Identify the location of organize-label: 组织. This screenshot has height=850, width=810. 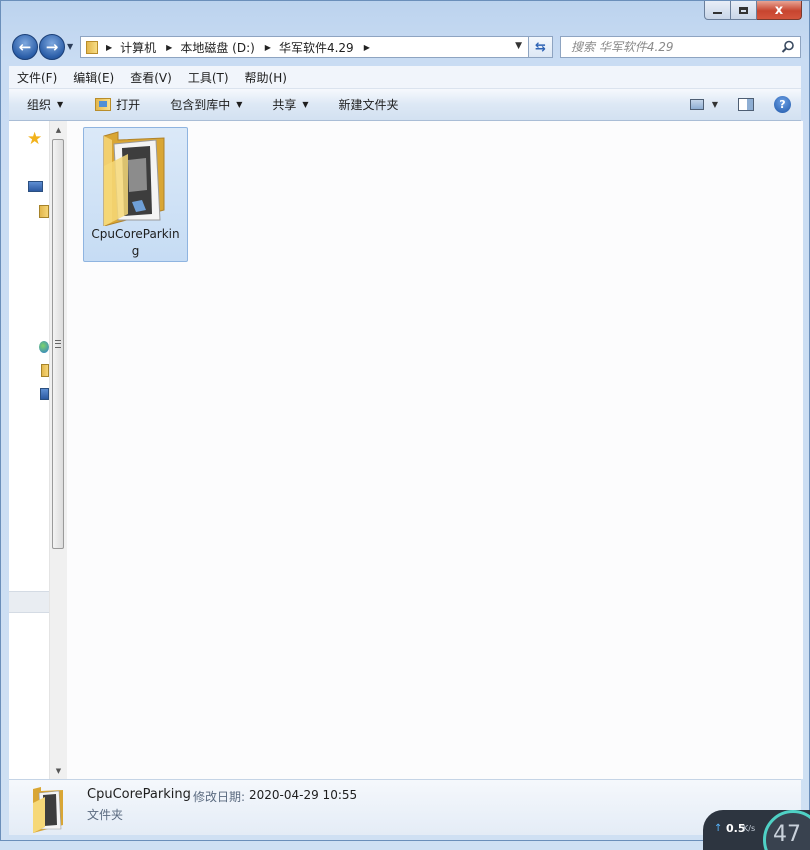
(39, 105).